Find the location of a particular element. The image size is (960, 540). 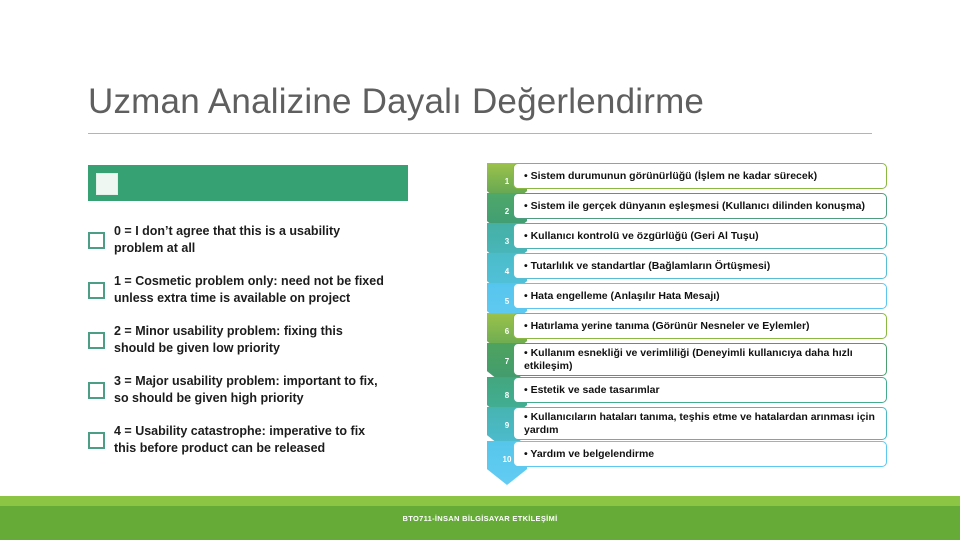

heuristic-row: 10 • Yardım ve belgelendirme is located at coordinates (687, 463).